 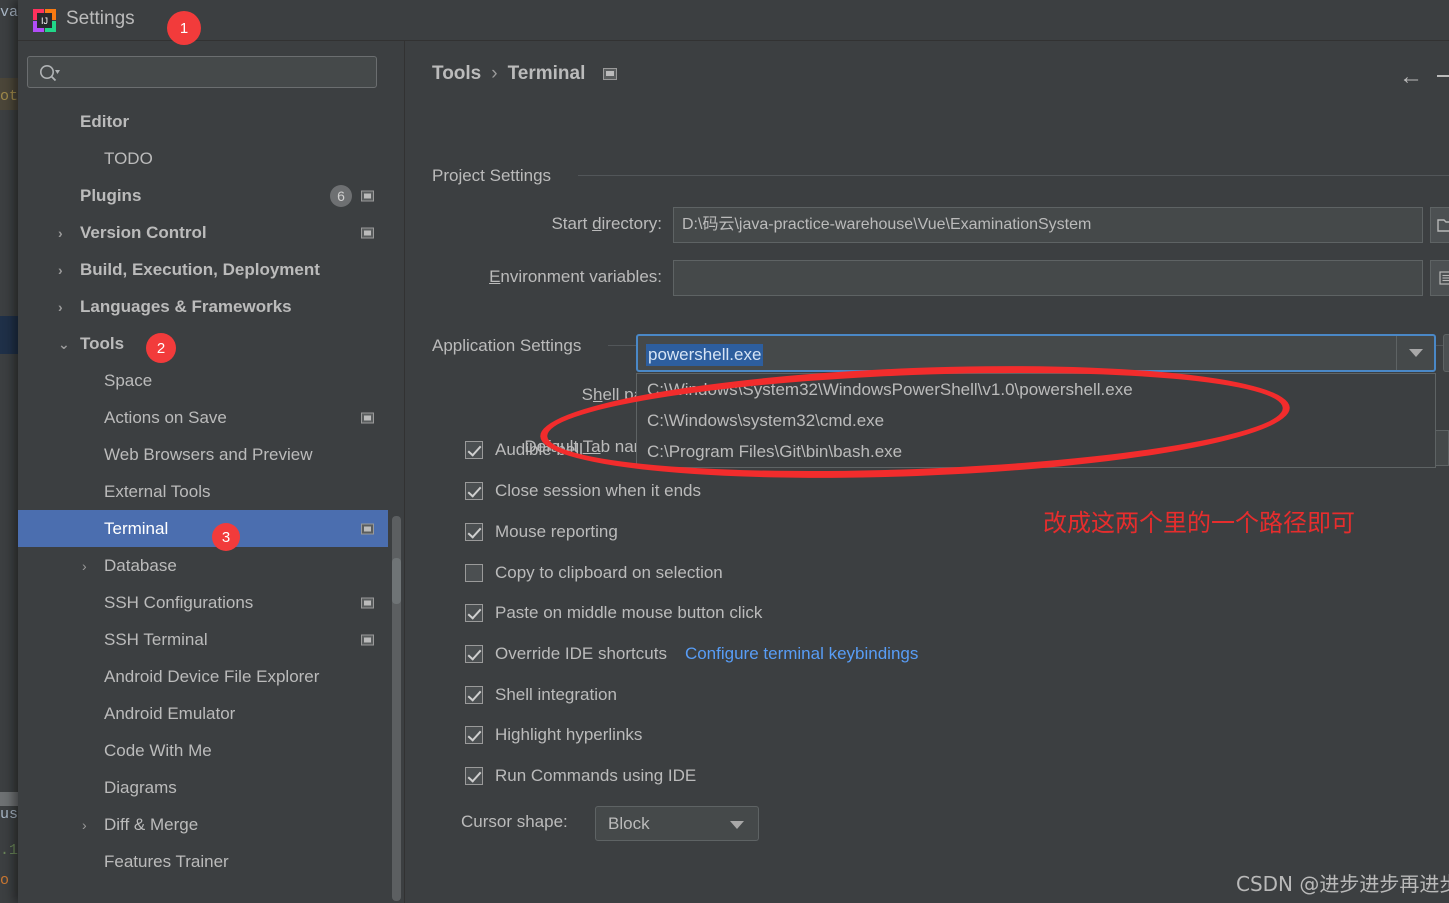 I want to click on search-box, so click(x=202, y=72).